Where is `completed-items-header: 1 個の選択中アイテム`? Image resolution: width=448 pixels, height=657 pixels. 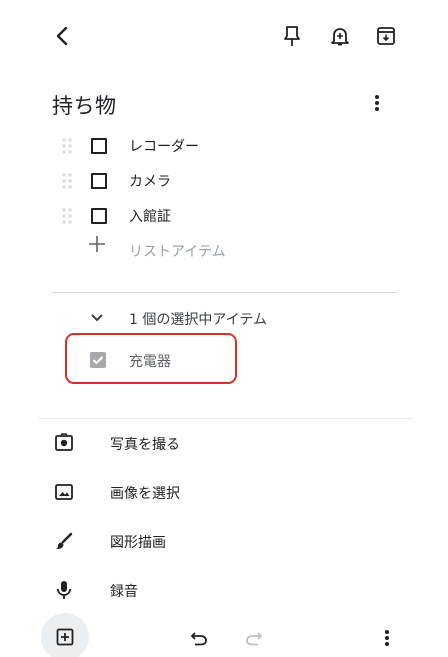 completed-items-header: 1 個の選択中アイテム is located at coordinates (198, 319).